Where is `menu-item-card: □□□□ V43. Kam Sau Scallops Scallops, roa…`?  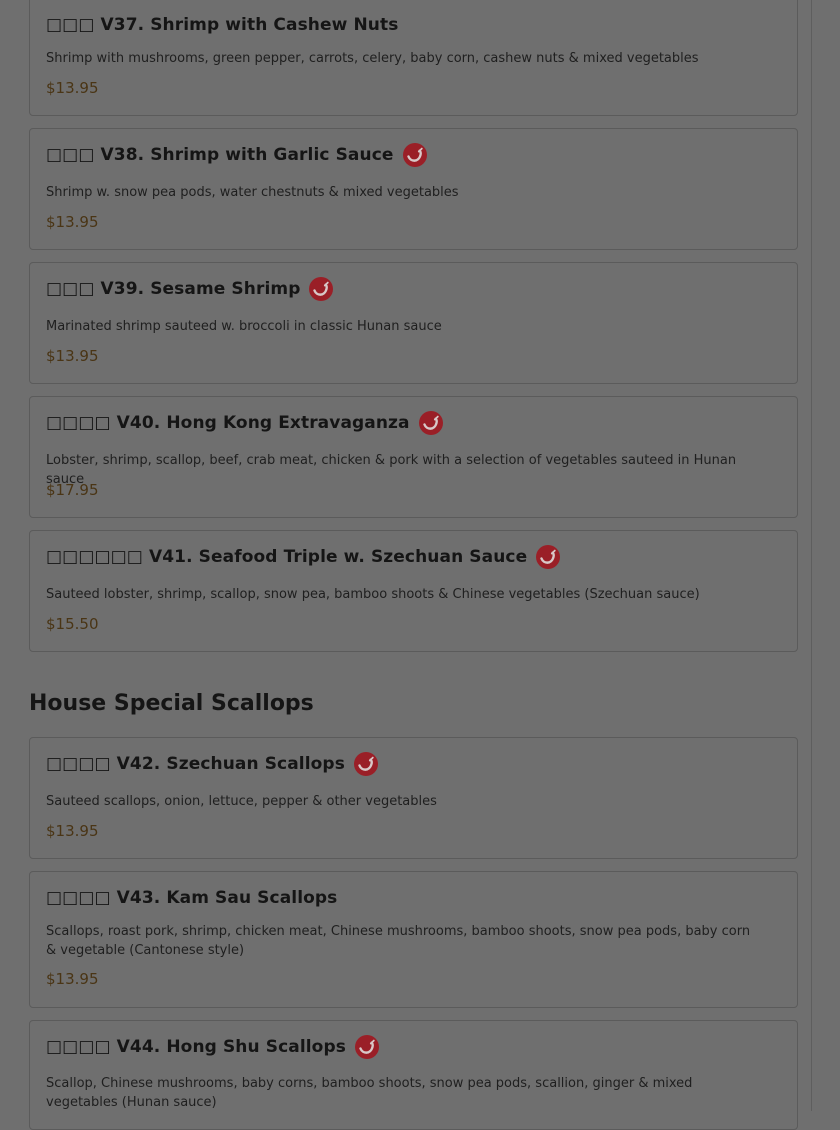 menu-item-card: □□□□ V43. Kam Sau Scallops Scallops, roa… is located at coordinates (413, 939).